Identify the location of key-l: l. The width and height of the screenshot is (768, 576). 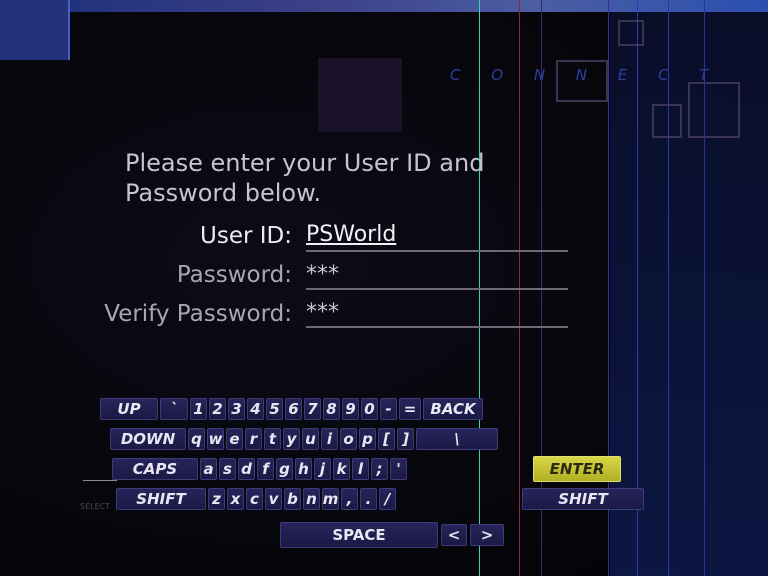
(360, 469).